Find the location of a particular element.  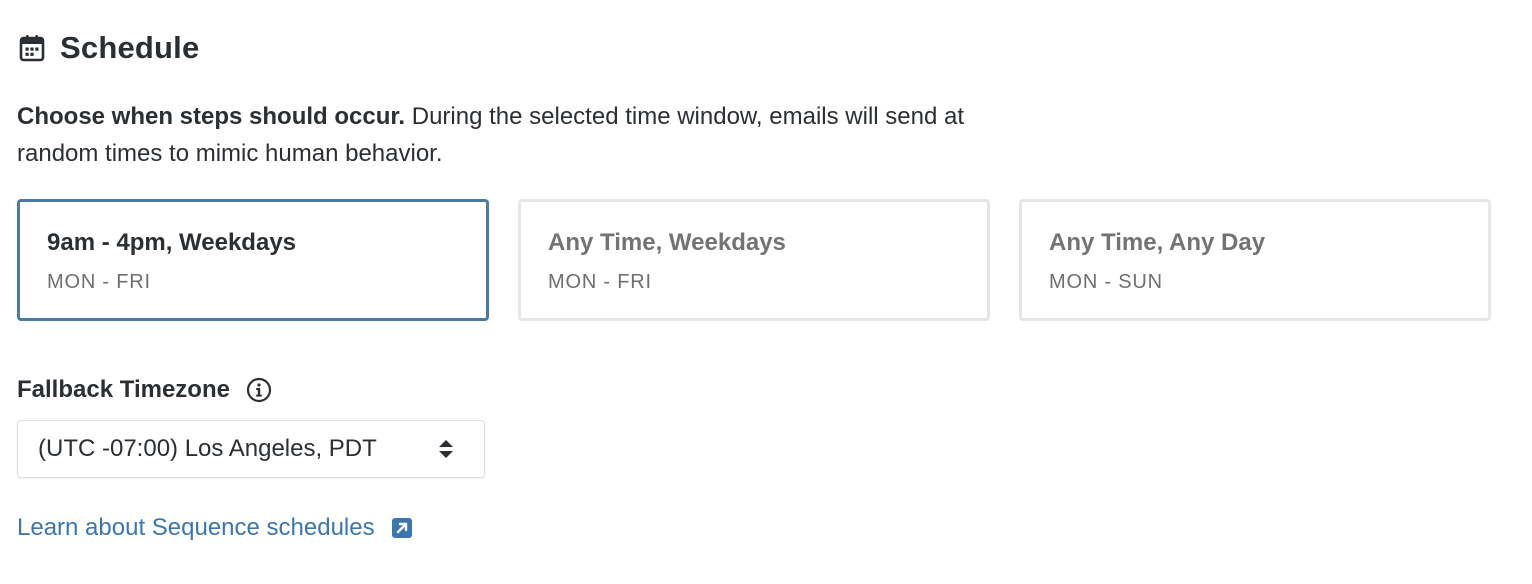

calendar-icon is located at coordinates (32, 48).